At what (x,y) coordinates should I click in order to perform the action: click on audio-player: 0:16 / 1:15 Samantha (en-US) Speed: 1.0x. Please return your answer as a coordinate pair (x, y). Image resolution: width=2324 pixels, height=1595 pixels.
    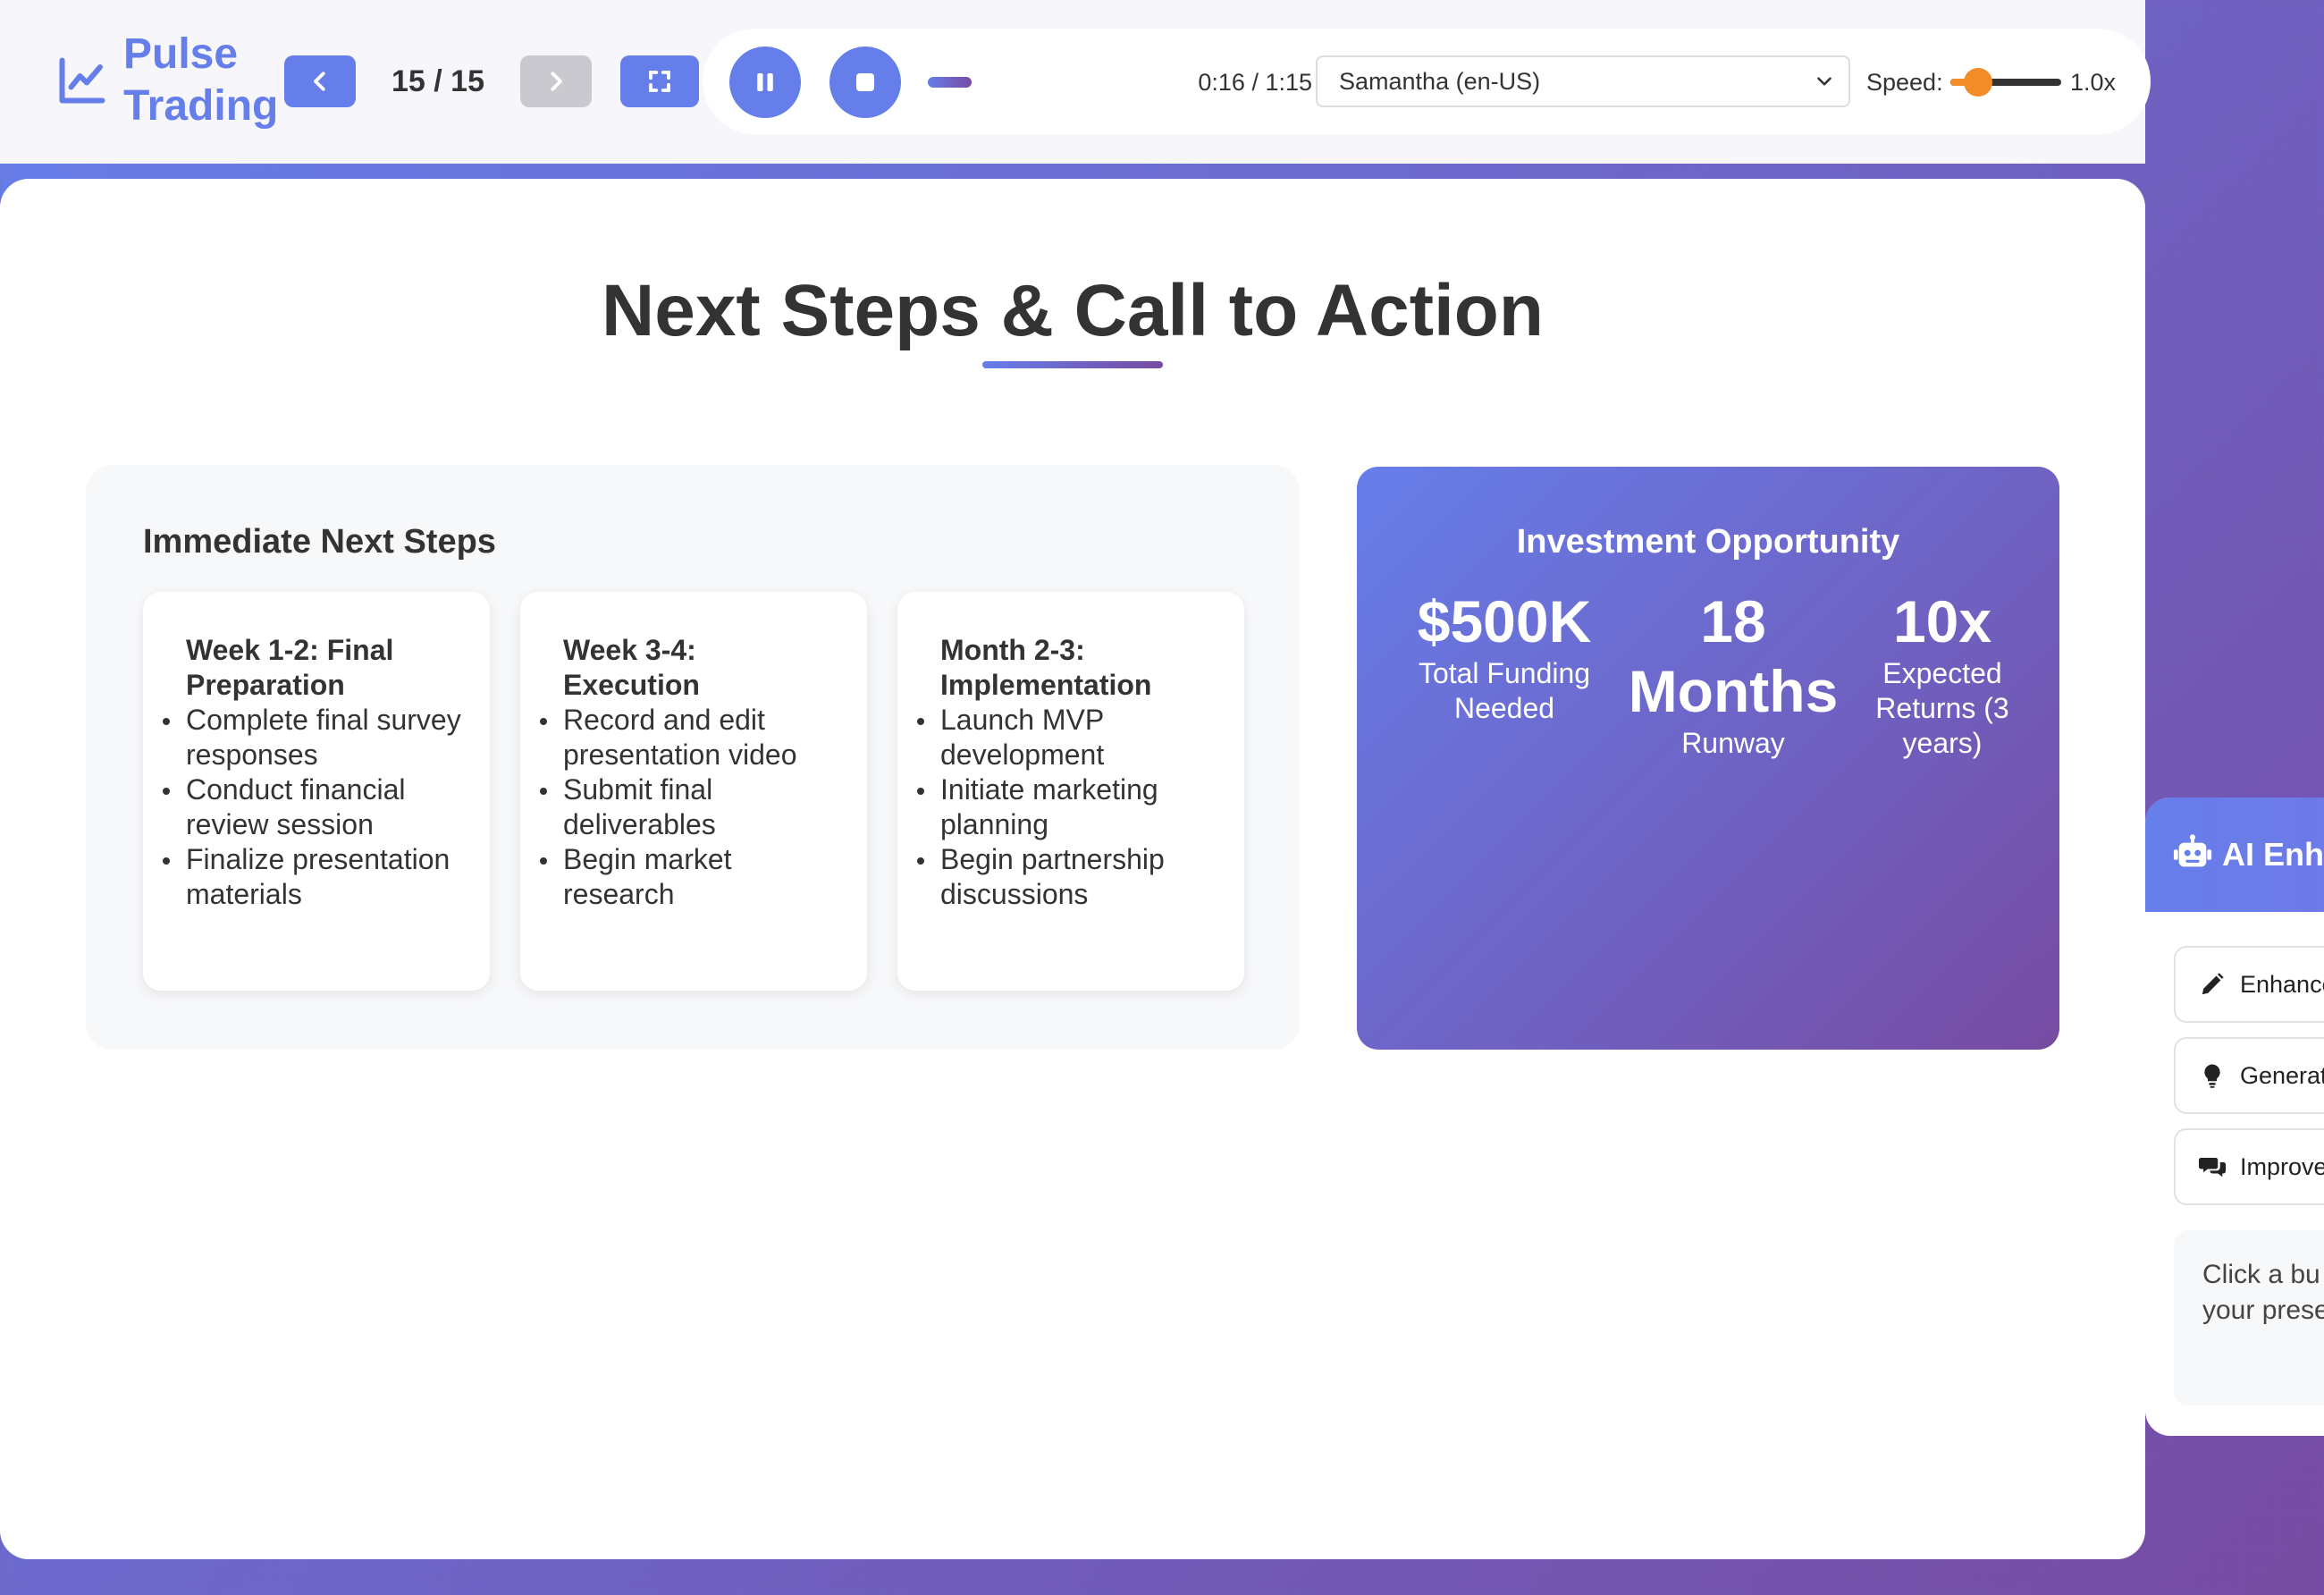
    Looking at the image, I should click on (1427, 81).